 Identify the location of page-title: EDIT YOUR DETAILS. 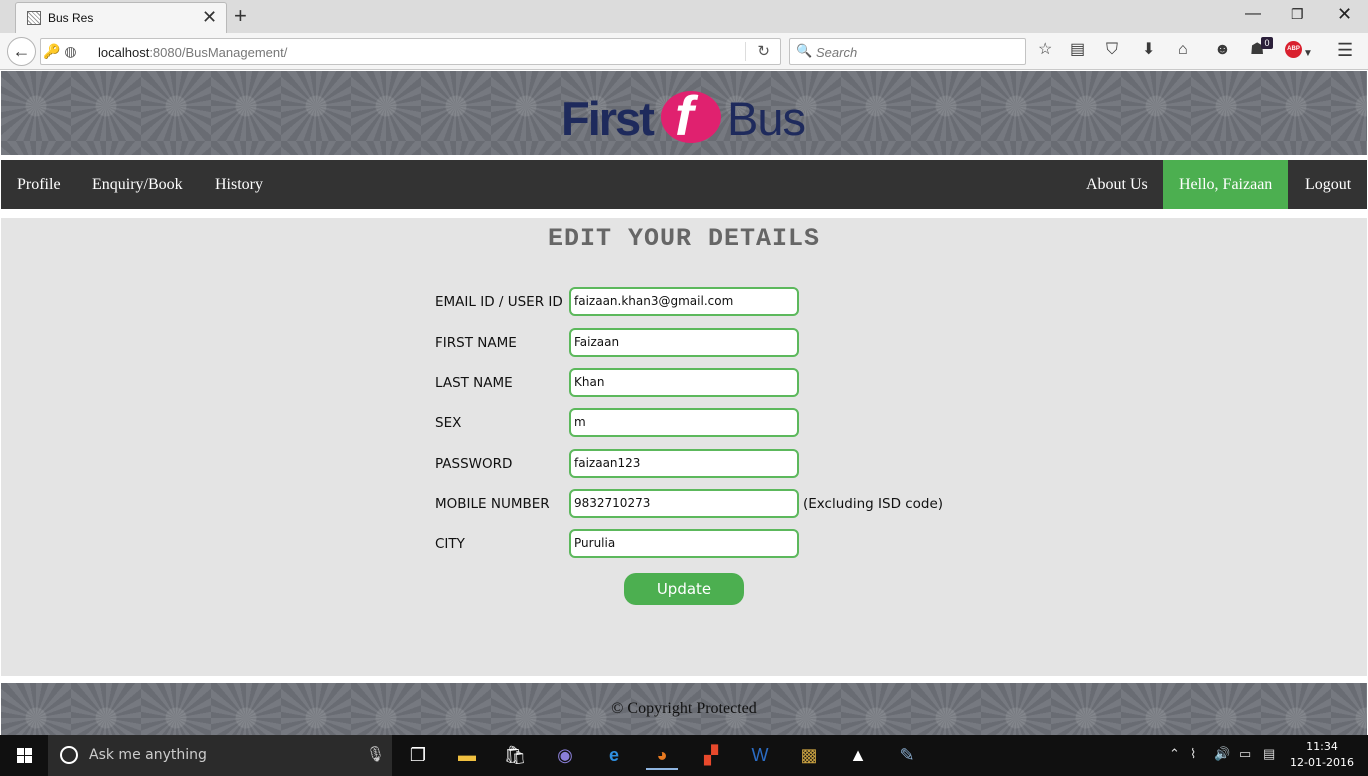
(684, 238).